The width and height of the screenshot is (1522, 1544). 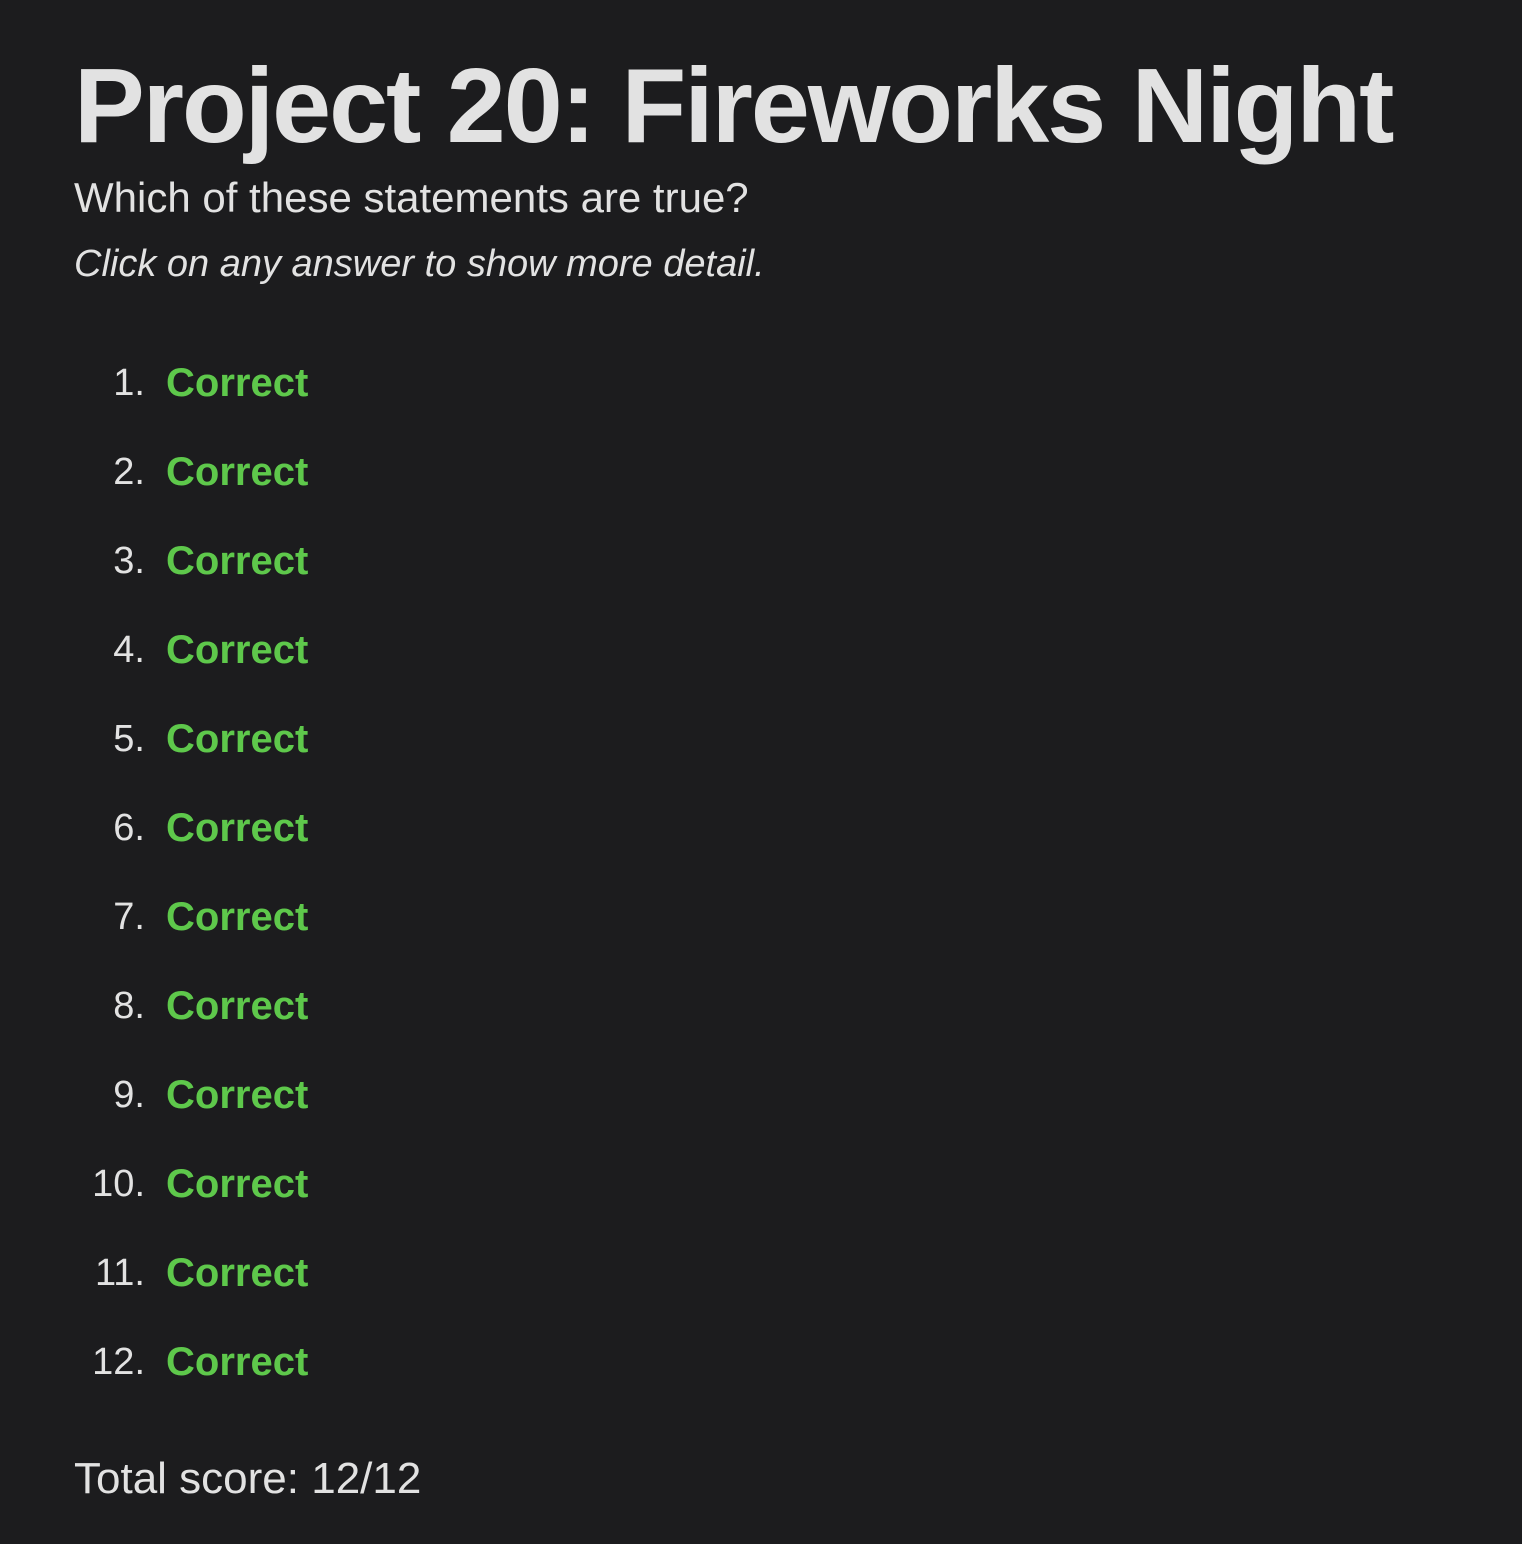 I want to click on answer-item: 6. Correct, so click(x=154, y=827).